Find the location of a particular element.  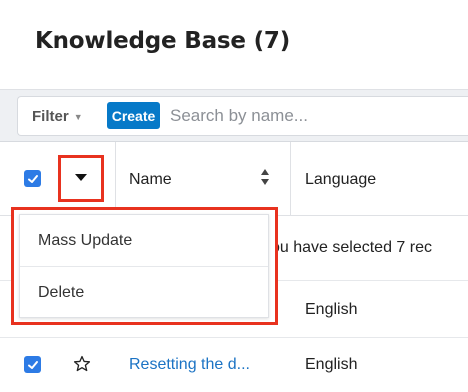

table-row: Resetting the d... English is located at coordinates (234, 365).